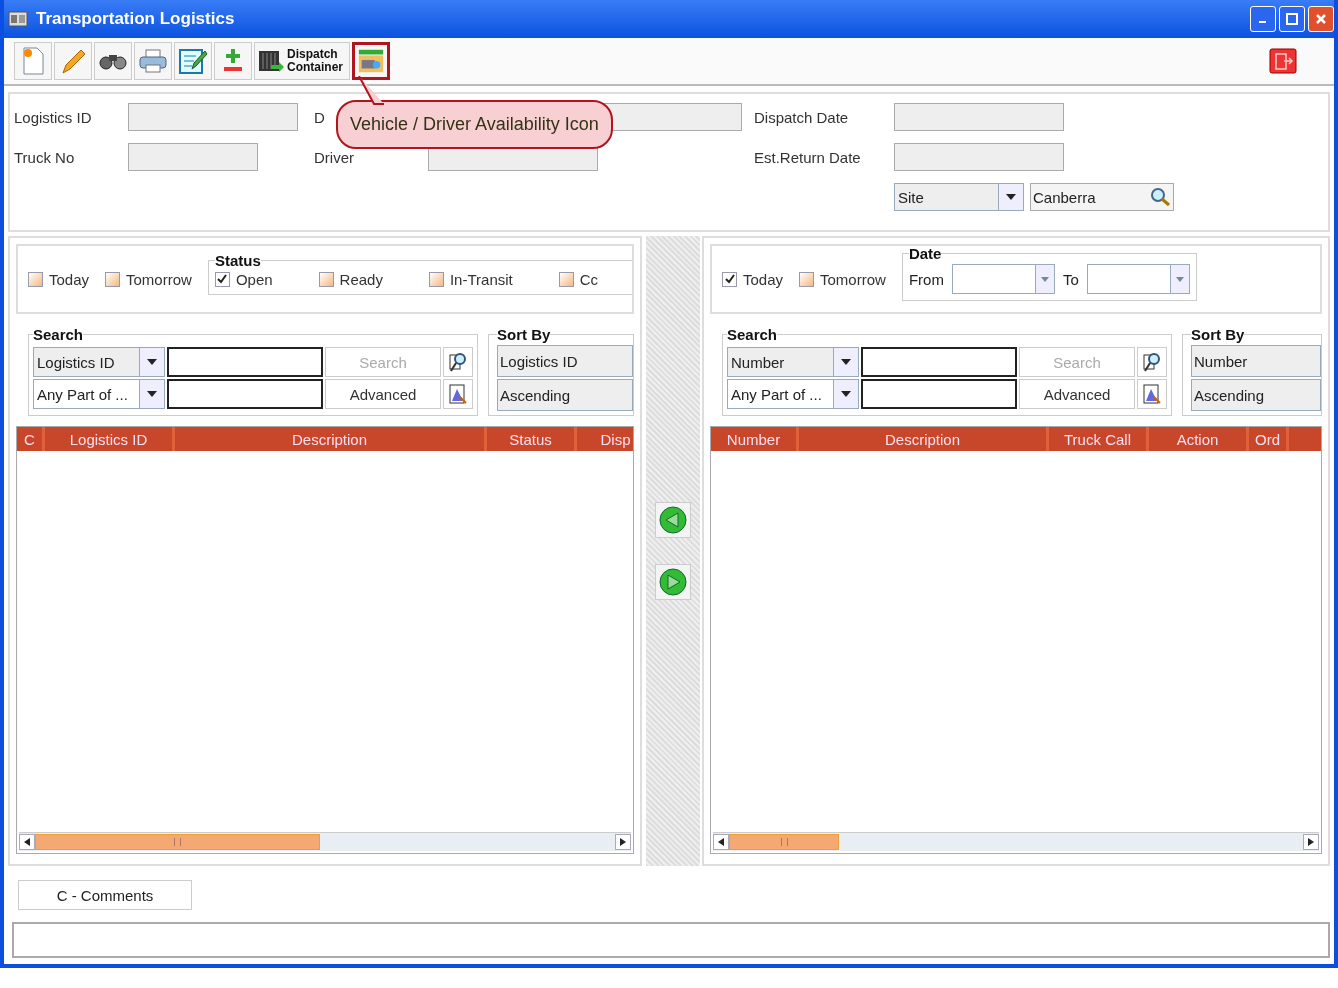  I want to click on field-label: To, so click(1070, 279).